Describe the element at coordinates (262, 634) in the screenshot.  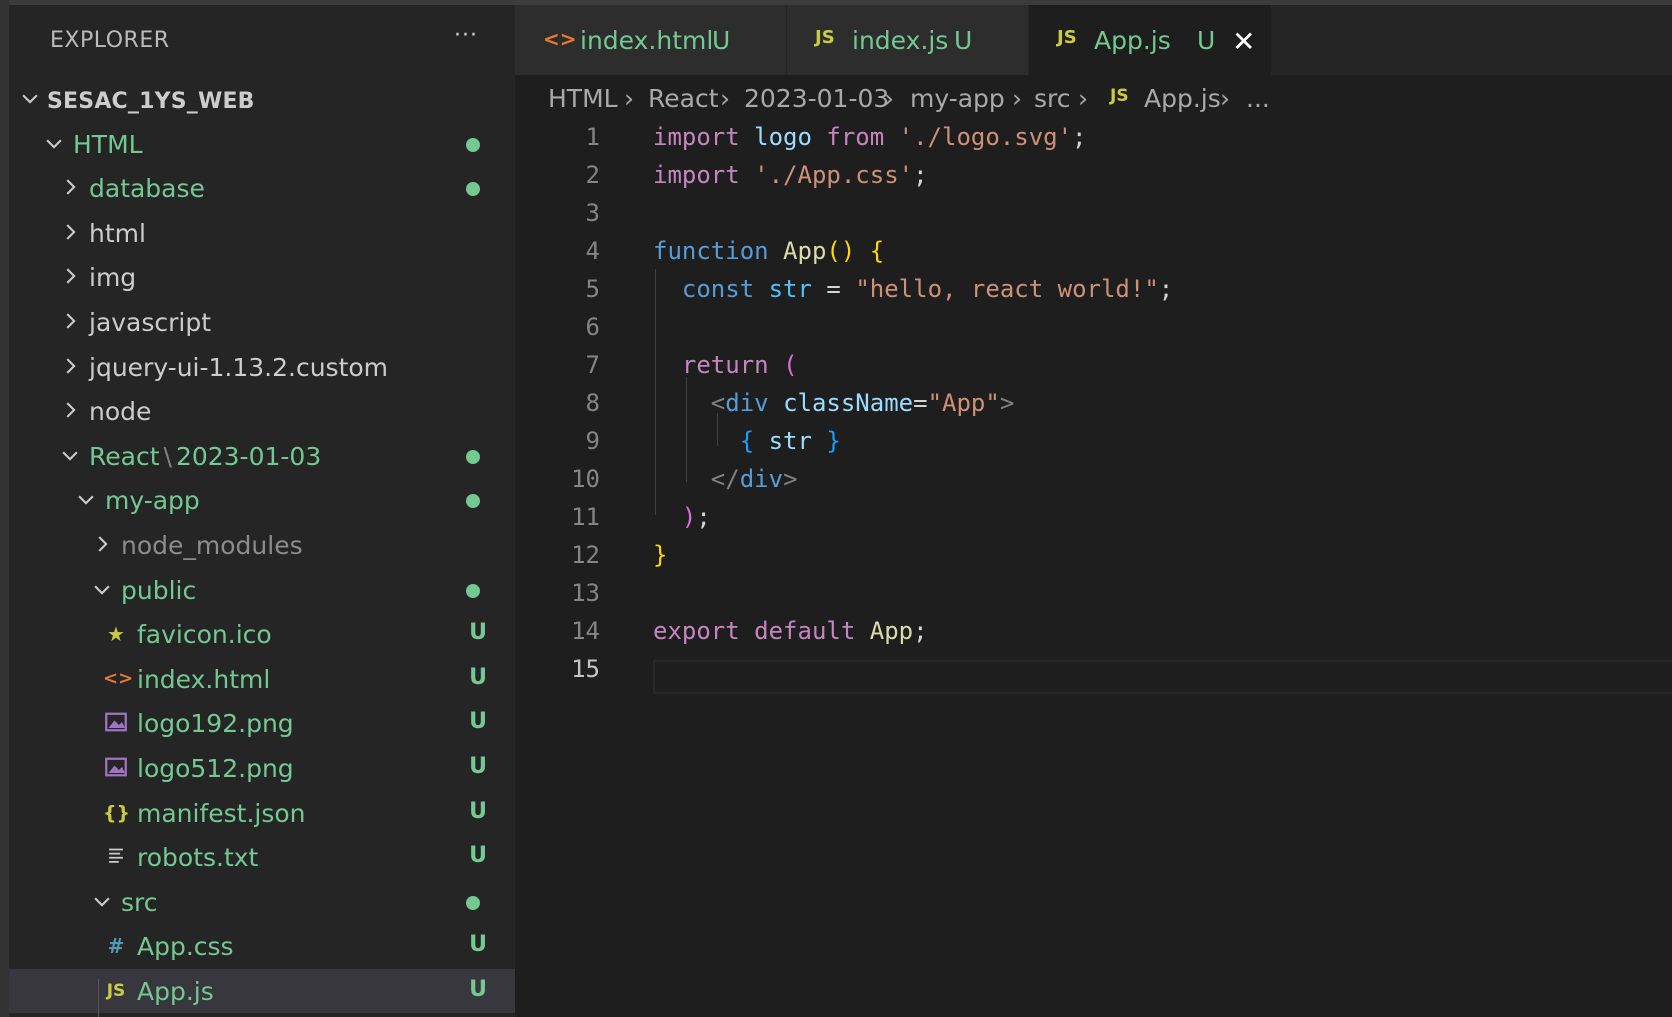
I see `tree-file-favicon: ★ favicon.ico U` at that location.